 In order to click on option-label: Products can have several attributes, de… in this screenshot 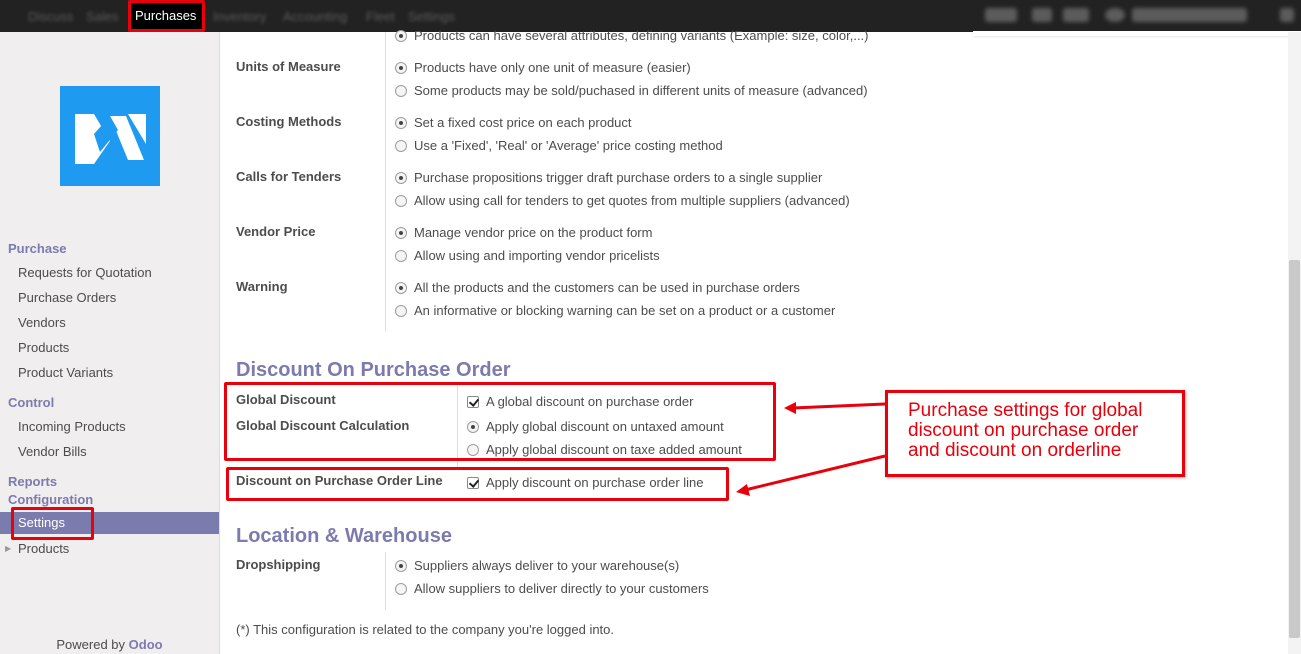, I will do `click(641, 35)`.